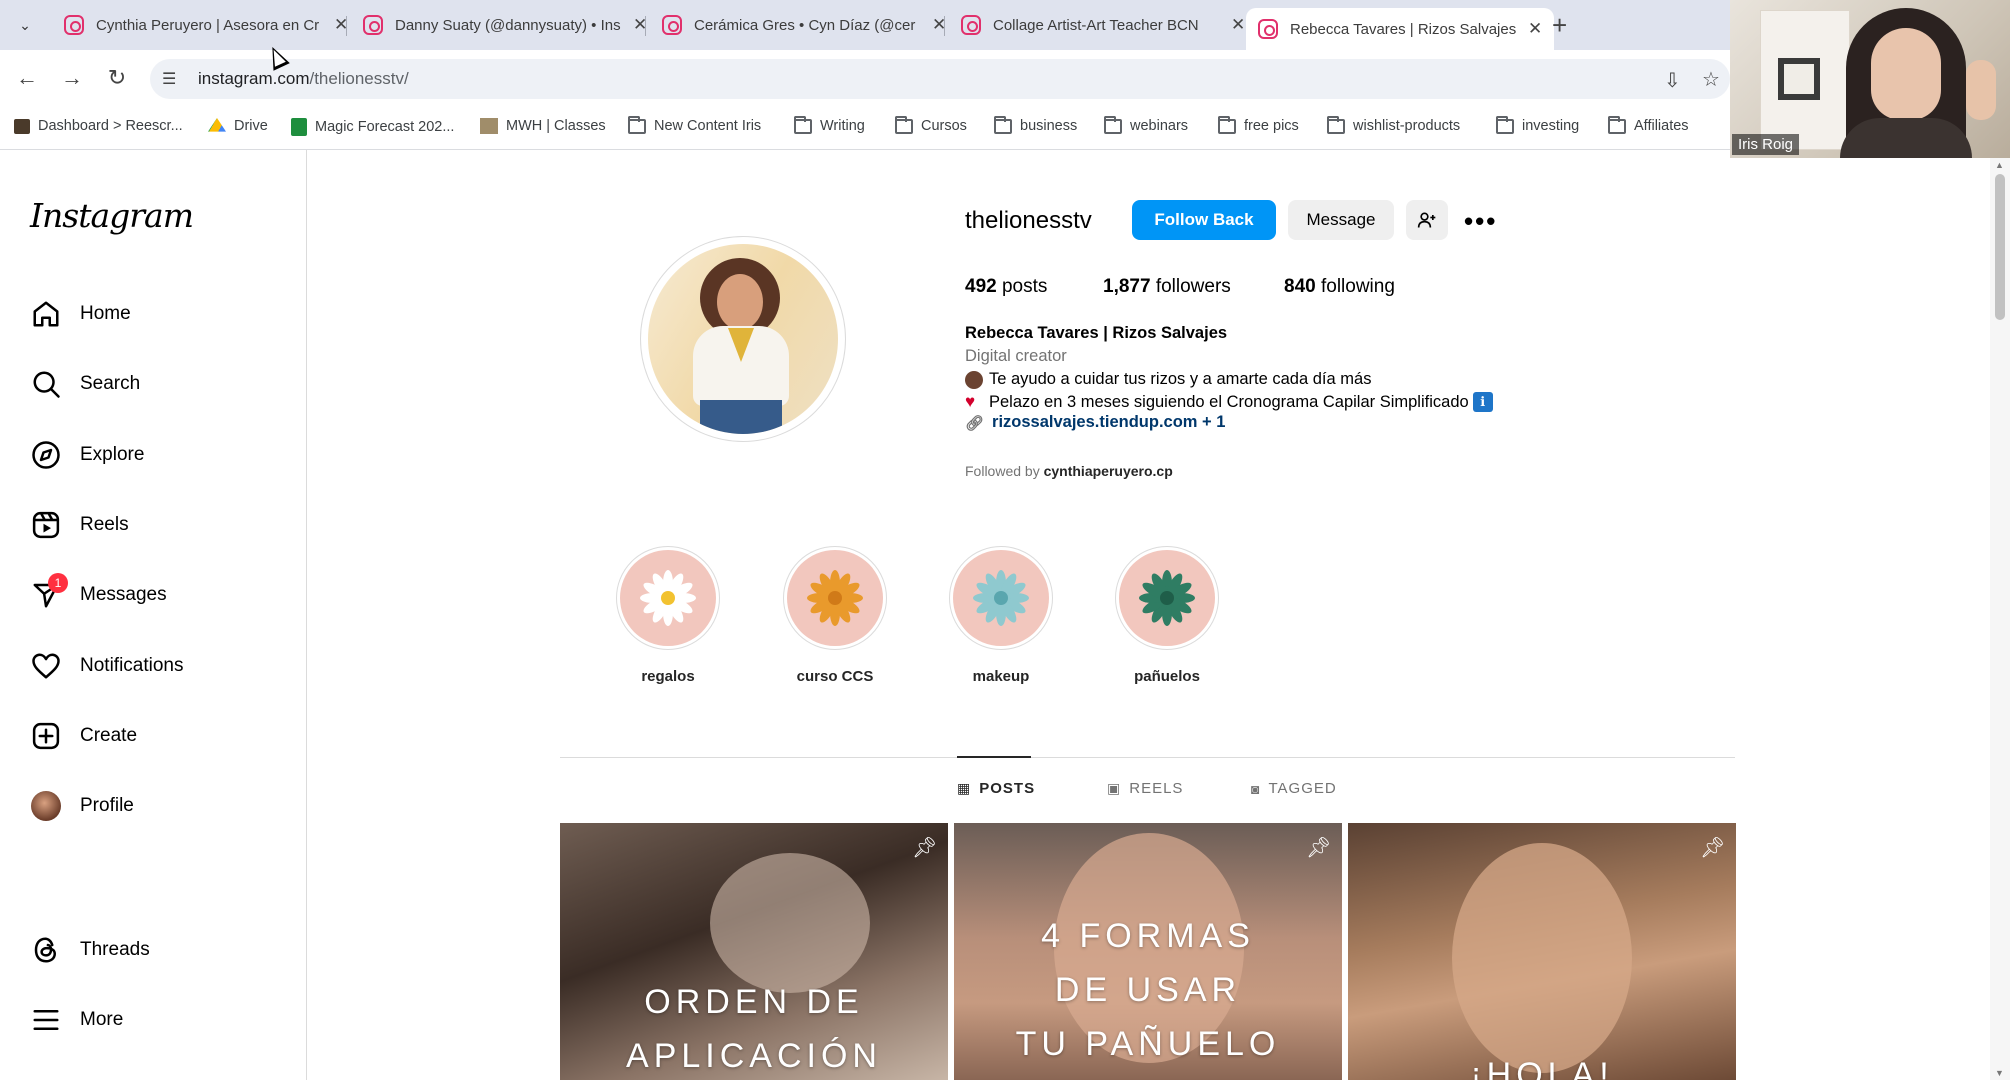 This screenshot has height=1080, width=2010. I want to click on site-settings-icon: ☰, so click(169, 79).